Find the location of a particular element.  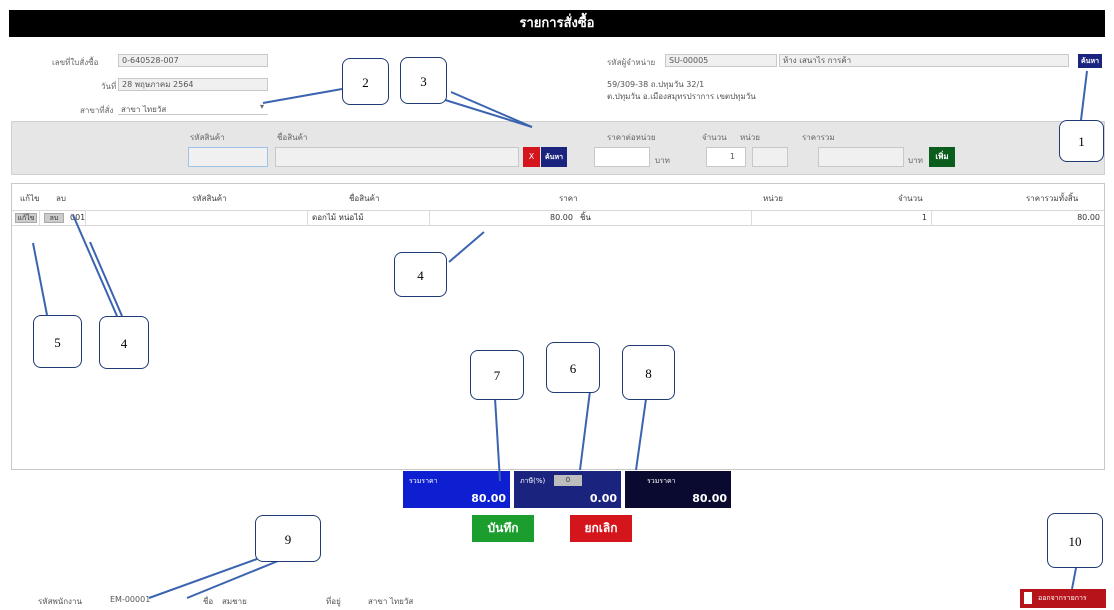

delete-cell: ลบ 001 is located at coordinates (63, 218).